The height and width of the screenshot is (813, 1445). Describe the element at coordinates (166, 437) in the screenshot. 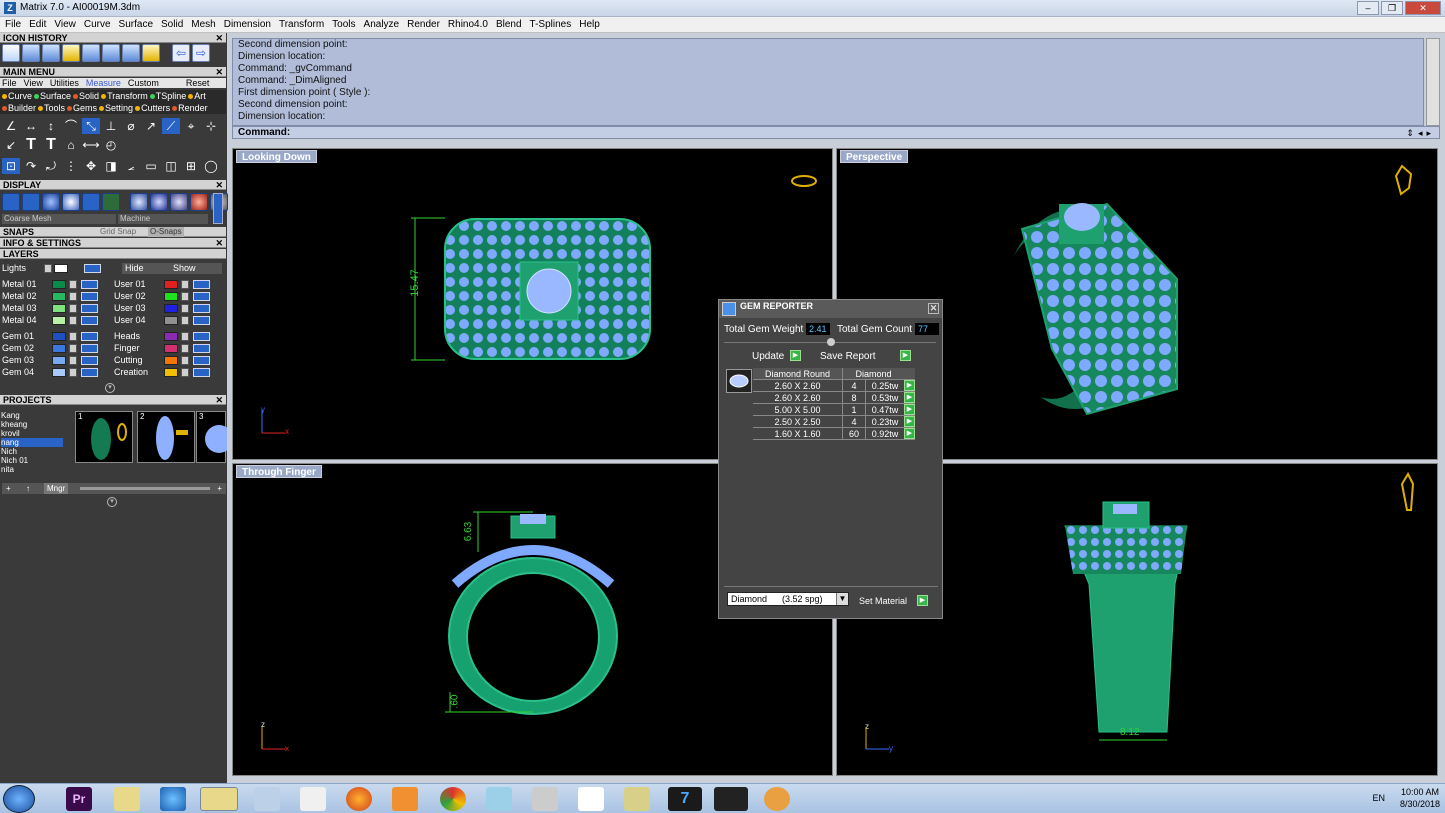

I see `project-thumbnail: 2` at that location.